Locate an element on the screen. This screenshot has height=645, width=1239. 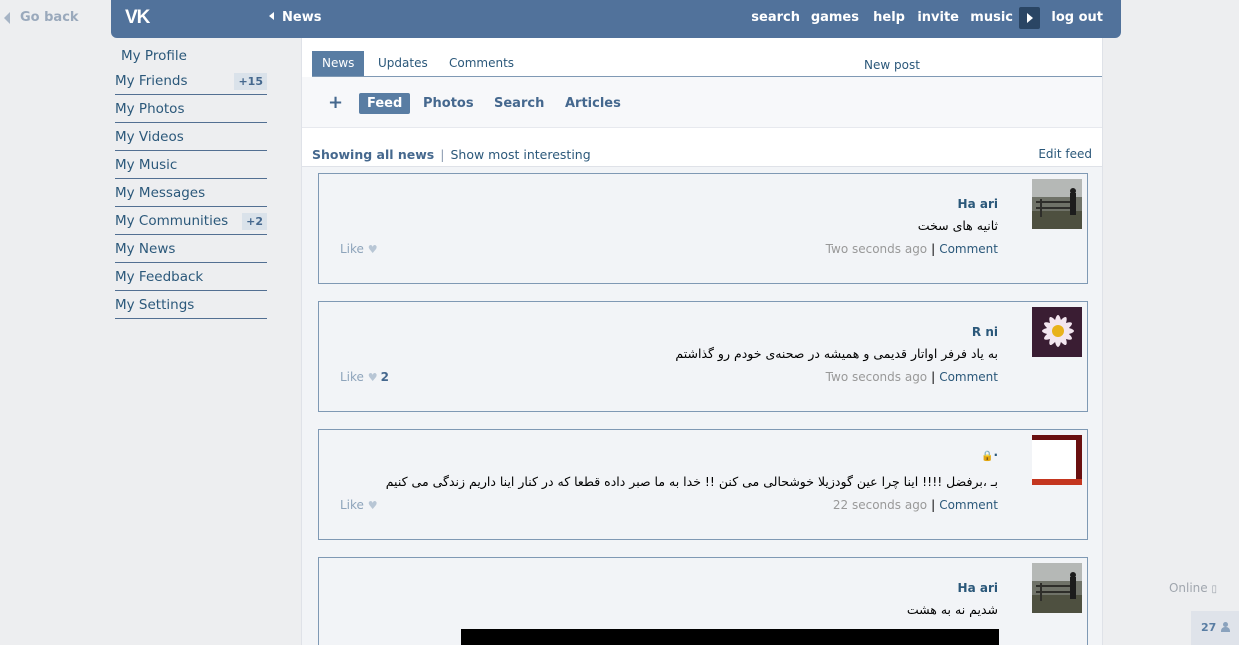
menu-my-feedback: My Feedback is located at coordinates (191, 277).